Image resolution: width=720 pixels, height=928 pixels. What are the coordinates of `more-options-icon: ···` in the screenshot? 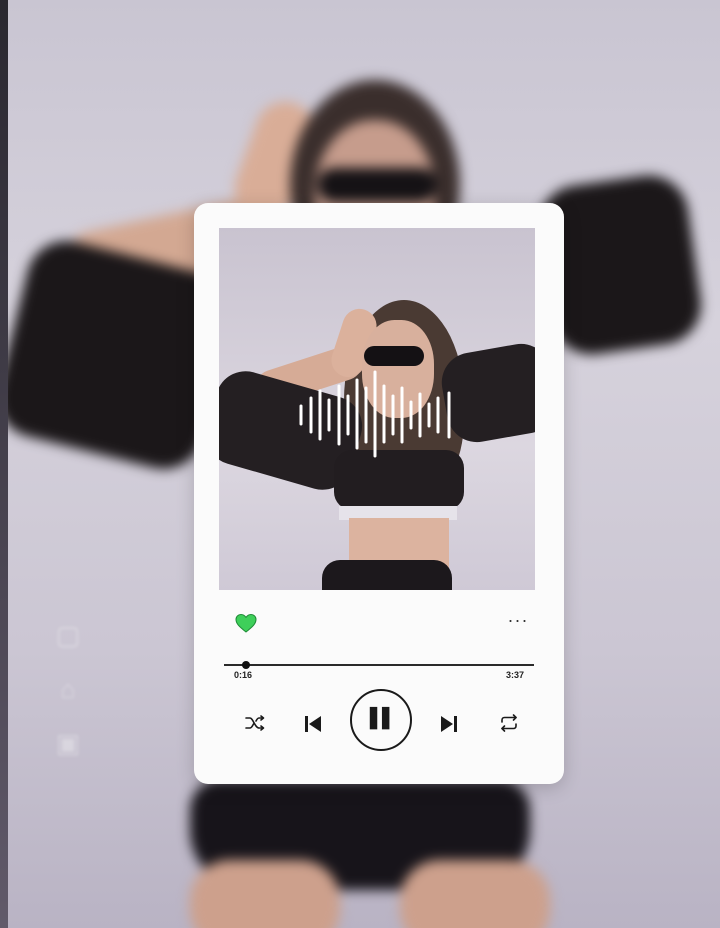 It's located at (518, 622).